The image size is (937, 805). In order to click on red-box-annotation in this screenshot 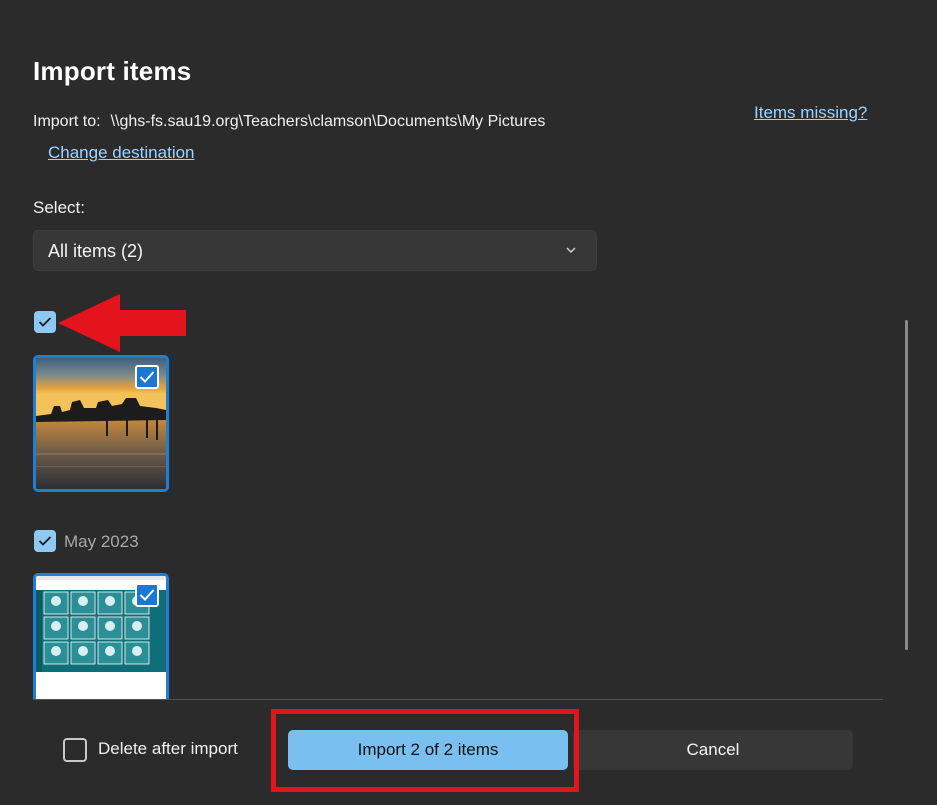, I will do `click(425, 750)`.